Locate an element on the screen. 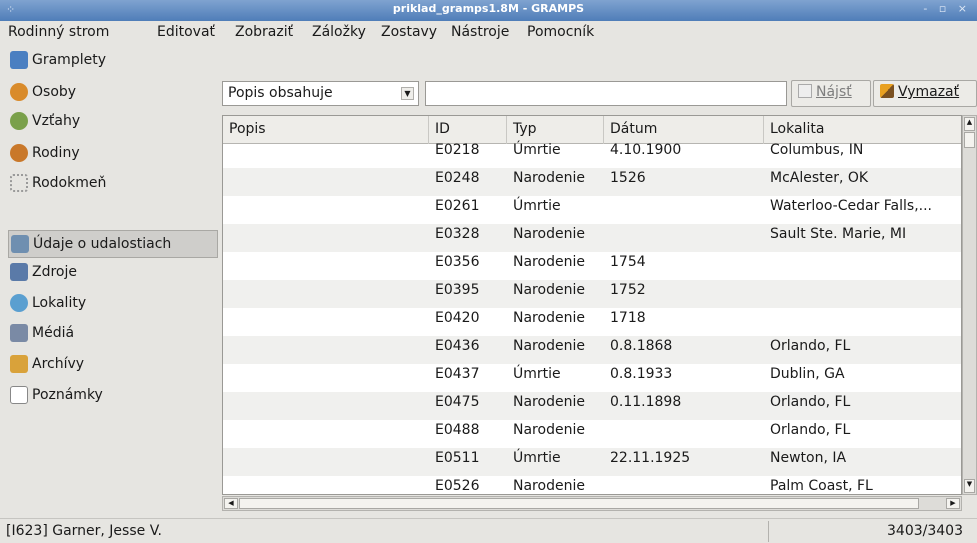 The width and height of the screenshot is (977, 543). cell-datum: 1526 is located at coordinates (628, 178).